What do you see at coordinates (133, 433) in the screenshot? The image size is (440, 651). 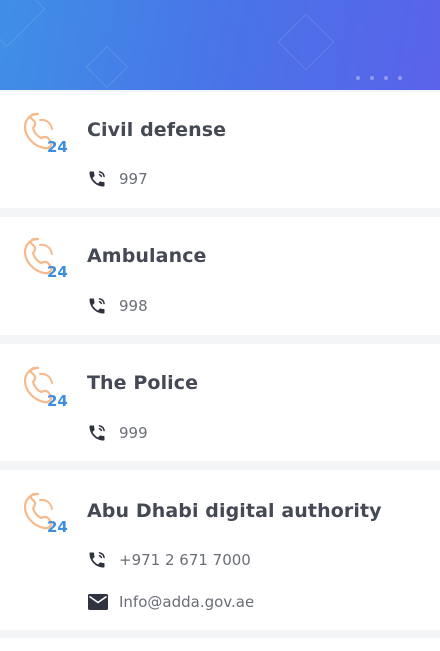 I see `phone-number: 999` at bounding box center [133, 433].